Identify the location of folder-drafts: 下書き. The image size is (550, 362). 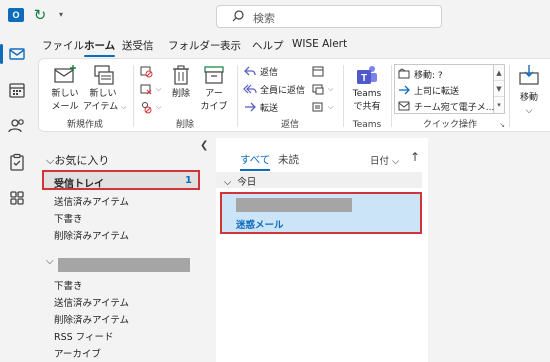
(68, 218).